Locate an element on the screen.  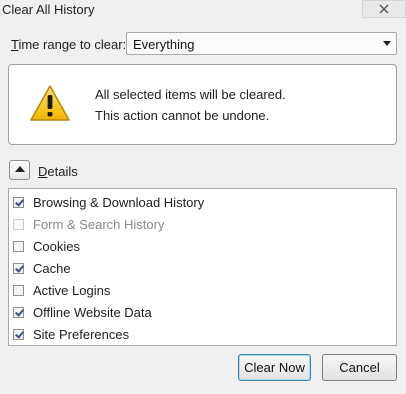
list-item-cache: Cache is located at coordinates (42, 268).